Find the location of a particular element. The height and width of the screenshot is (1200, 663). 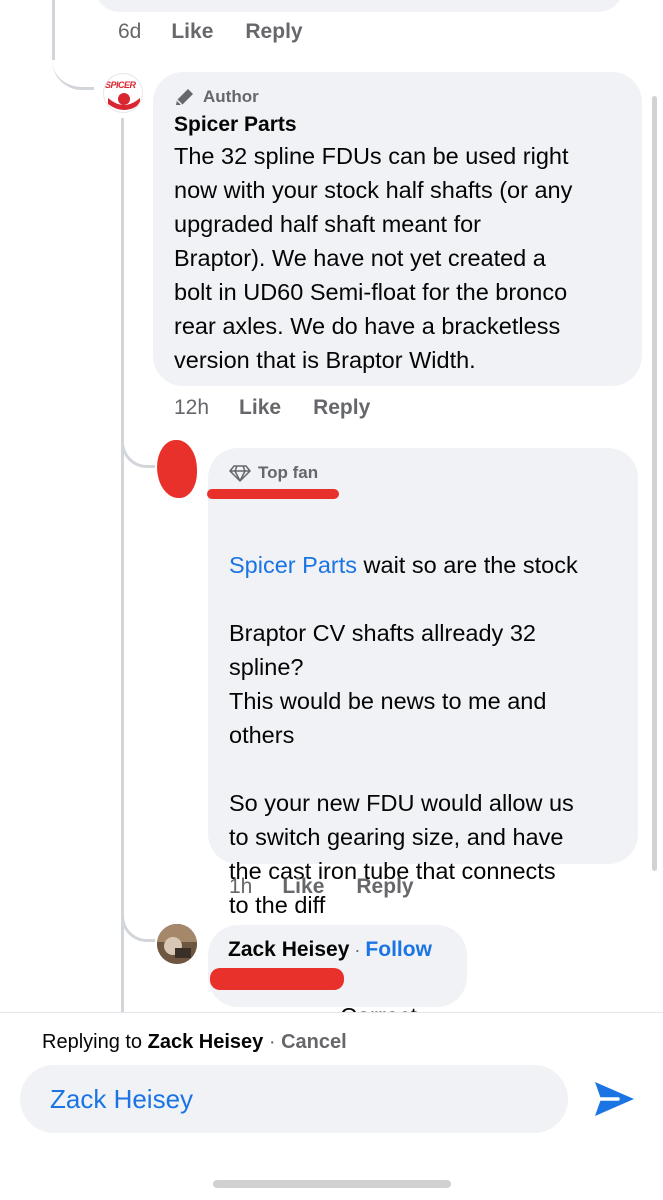

follow-button: Follow is located at coordinates (398, 950).